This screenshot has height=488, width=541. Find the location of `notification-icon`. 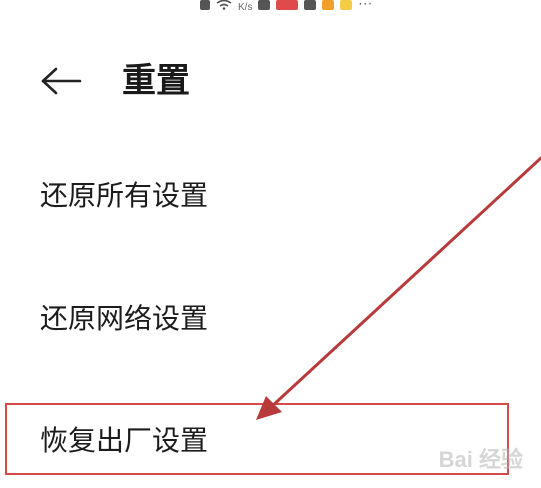

notification-icon is located at coordinates (205, 5).